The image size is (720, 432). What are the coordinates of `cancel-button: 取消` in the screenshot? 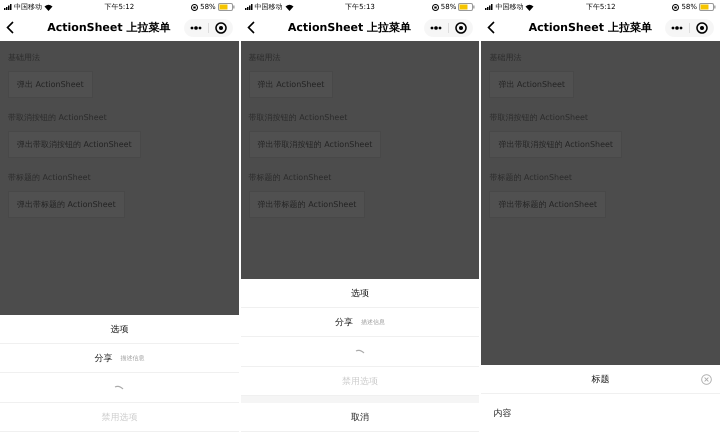 It's located at (360, 414).